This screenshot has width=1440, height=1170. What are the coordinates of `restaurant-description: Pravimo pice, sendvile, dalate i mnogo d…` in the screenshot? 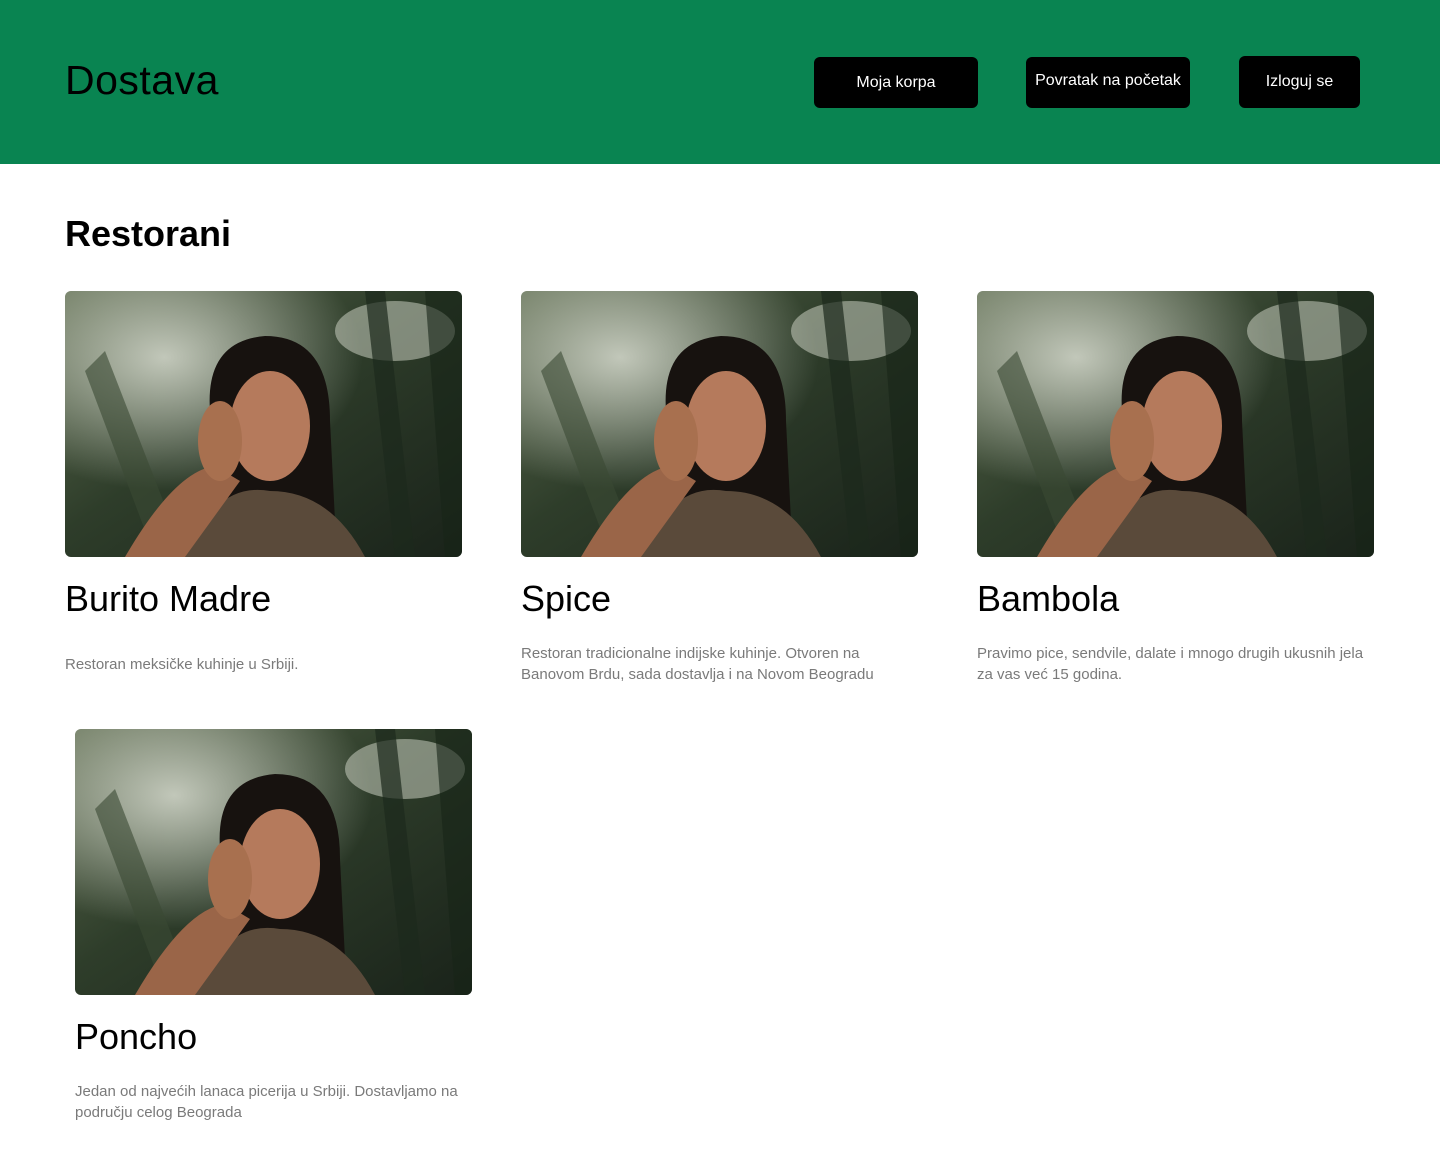 It's located at (1170, 664).